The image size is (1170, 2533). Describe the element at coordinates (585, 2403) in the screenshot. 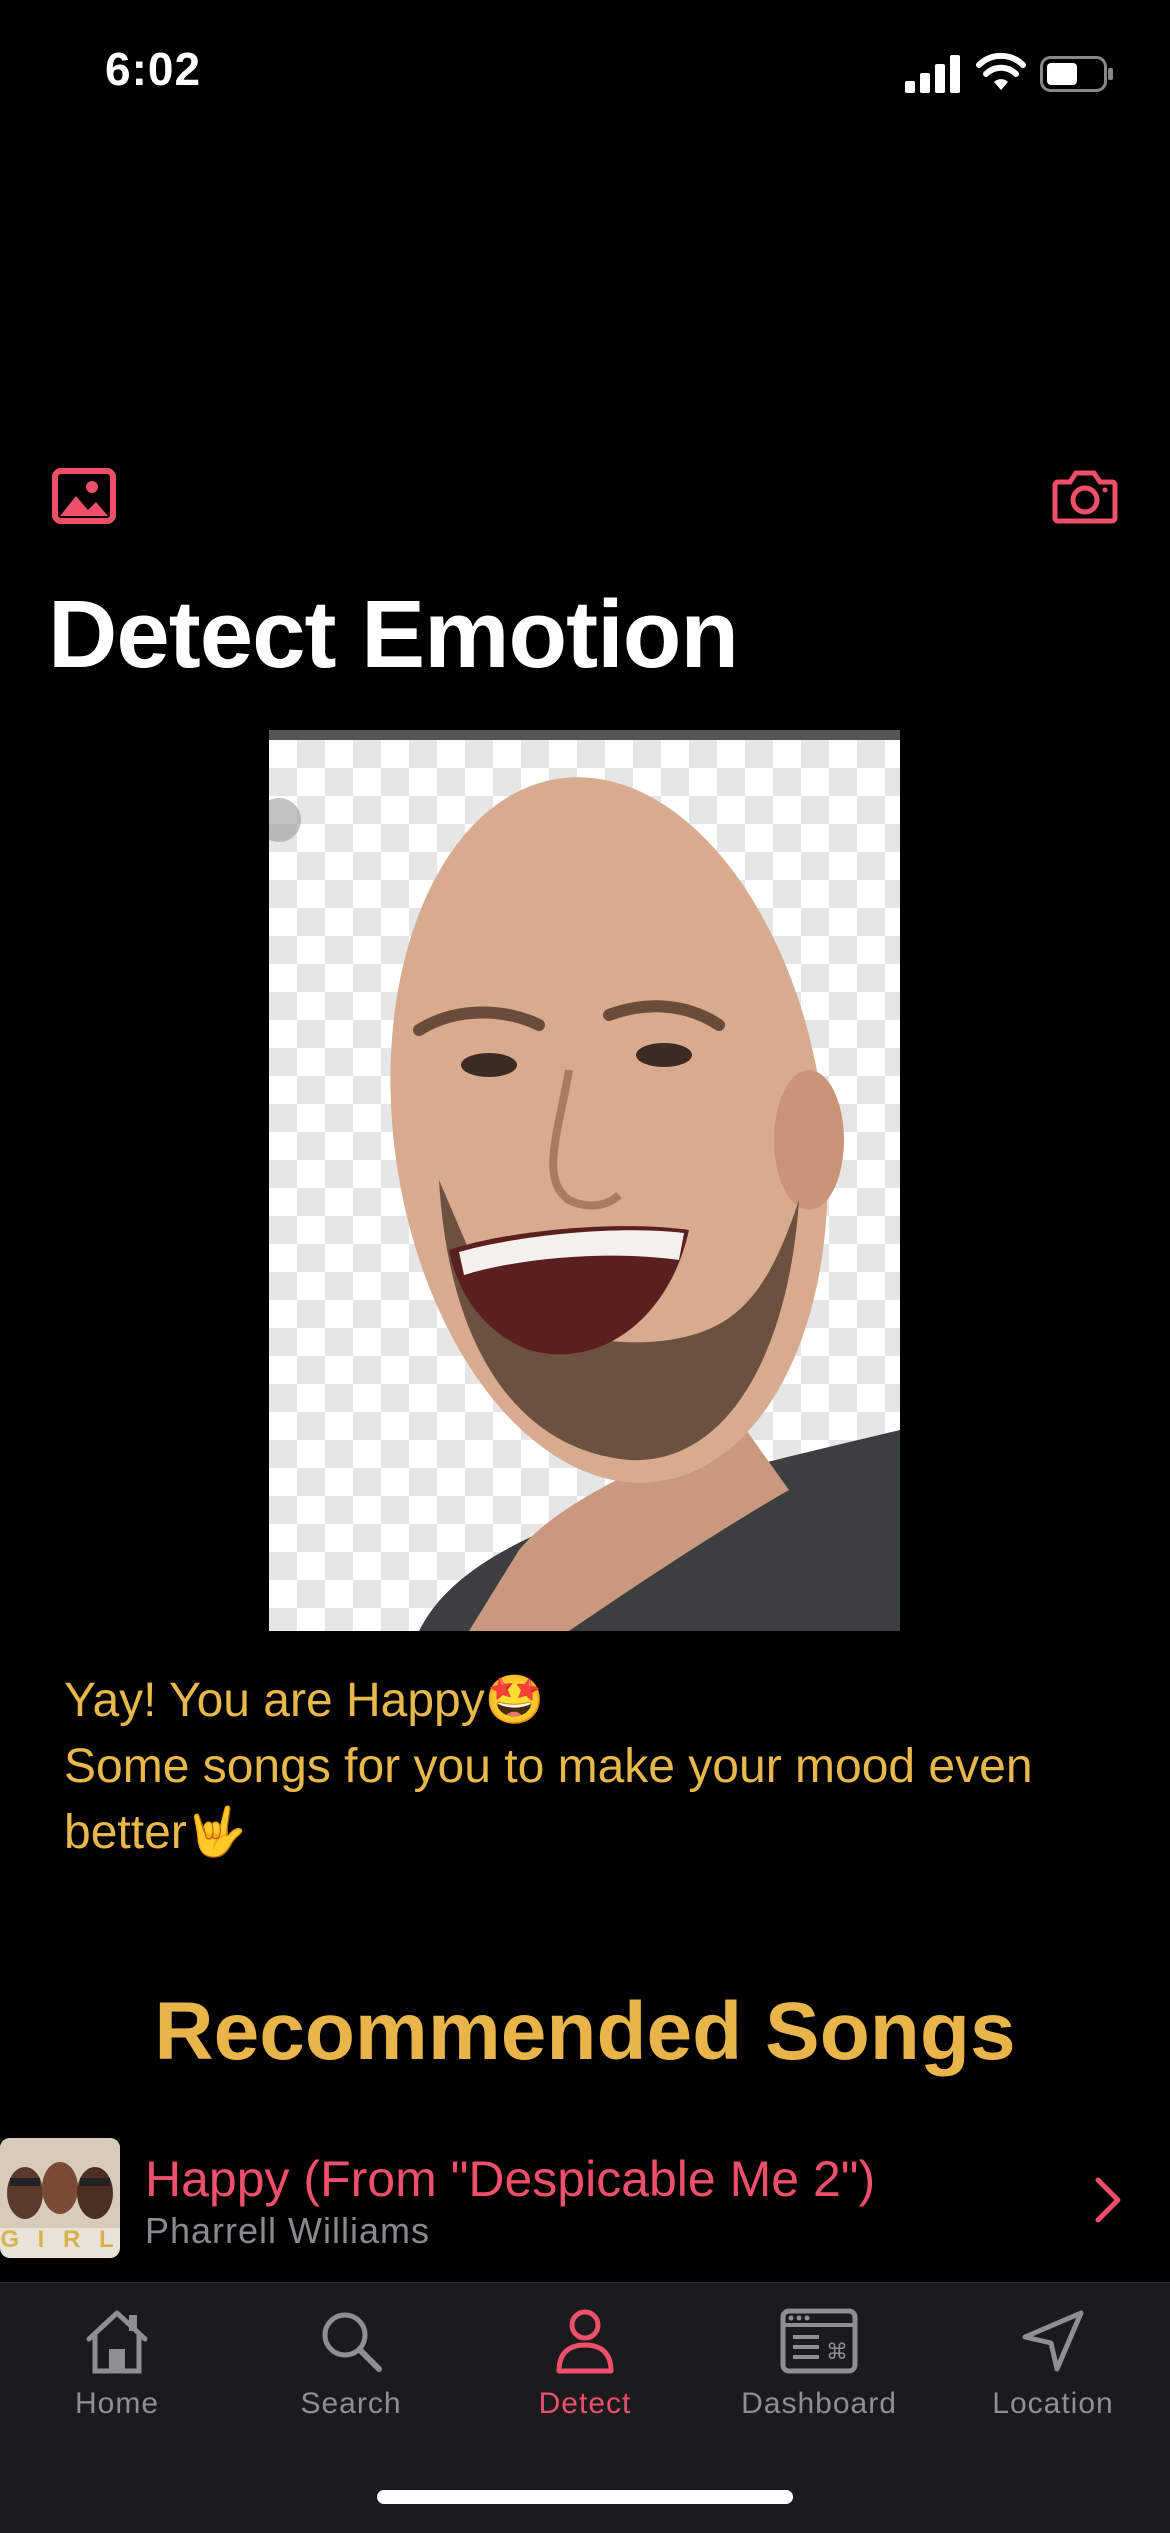

I see `tab-label: Detect` at that location.